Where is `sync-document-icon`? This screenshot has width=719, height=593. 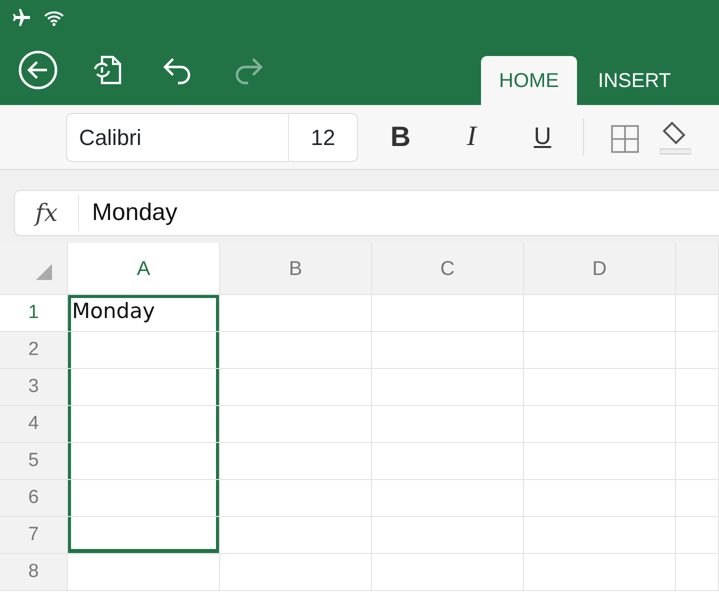
sync-document-icon is located at coordinates (108, 70).